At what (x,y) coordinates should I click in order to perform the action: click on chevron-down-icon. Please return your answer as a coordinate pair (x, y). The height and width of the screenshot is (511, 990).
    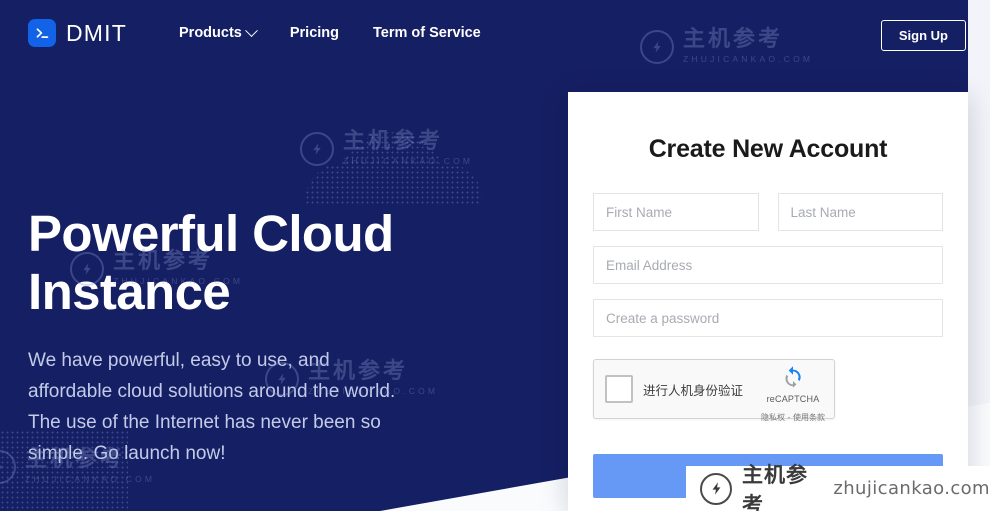
    Looking at the image, I should click on (251, 30).